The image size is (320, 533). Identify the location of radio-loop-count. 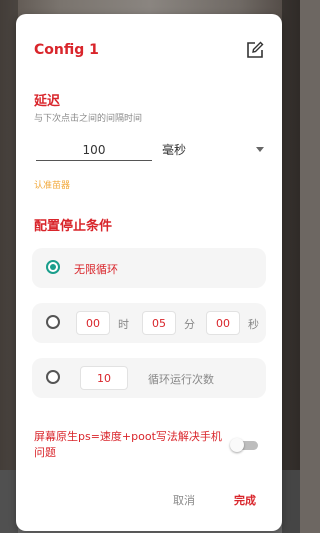
(53, 377).